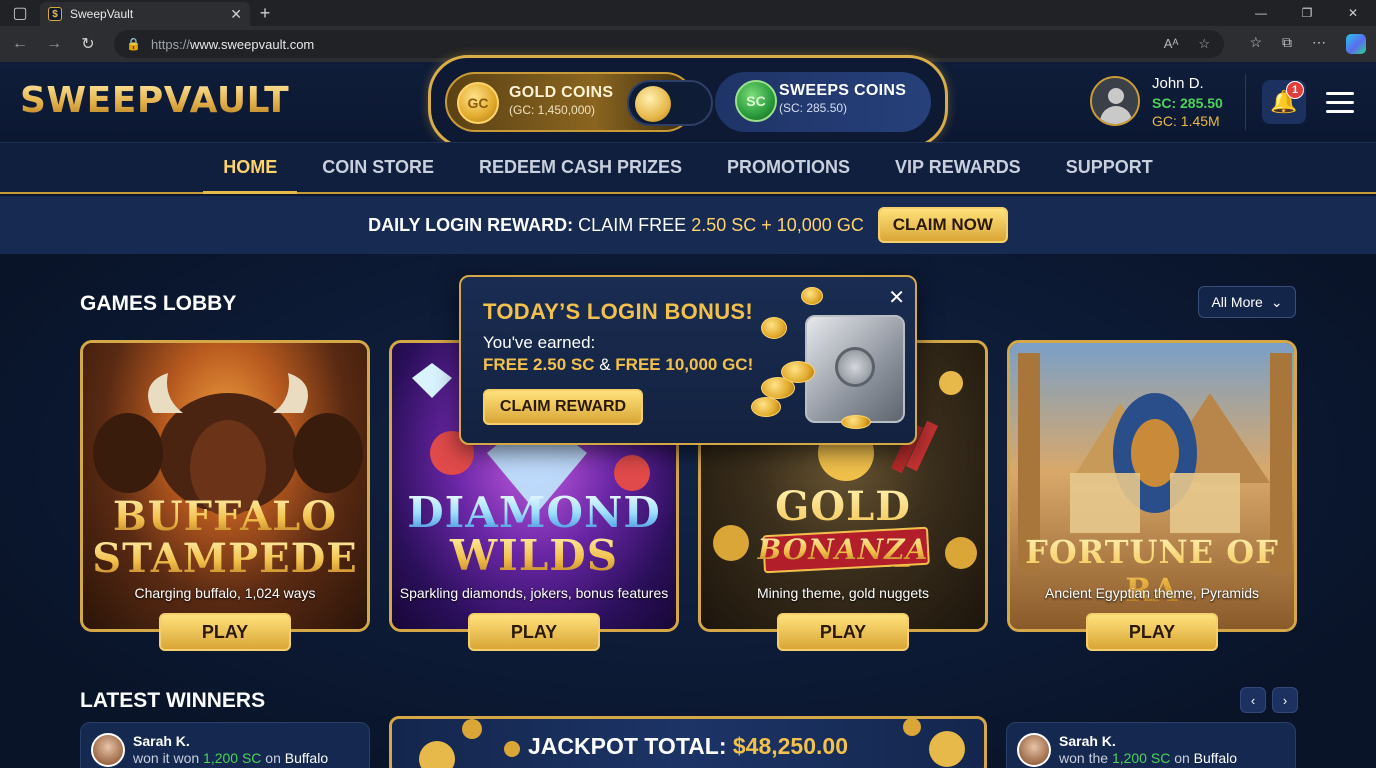 The height and width of the screenshot is (768, 1376). Describe the element at coordinates (20, 13) in the screenshot. I see `tab-actions-icon: ▢` at that location.